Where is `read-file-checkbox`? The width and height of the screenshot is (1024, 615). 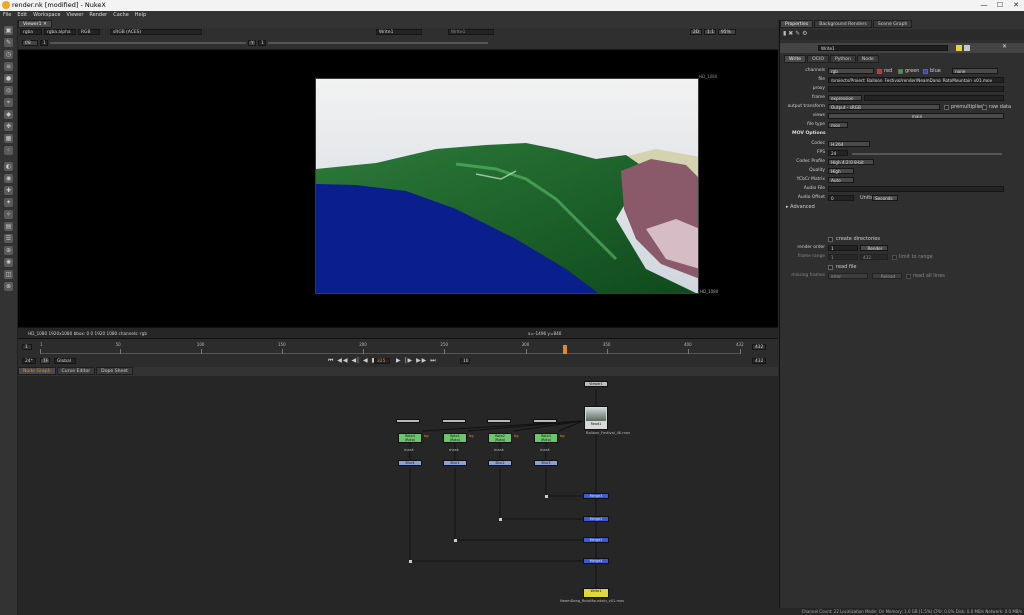 read-file-checkbox is located at coordinates (830, 267).